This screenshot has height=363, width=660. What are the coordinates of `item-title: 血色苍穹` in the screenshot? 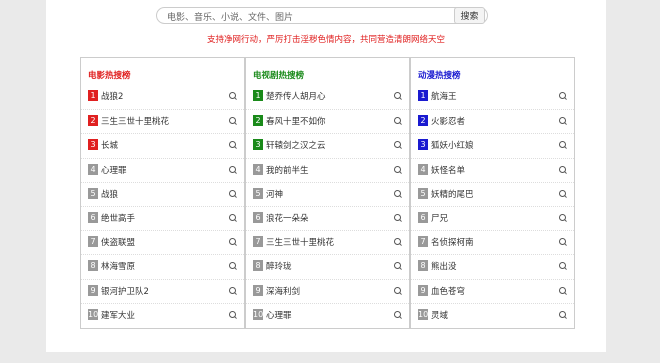 It's located at (448, 291).